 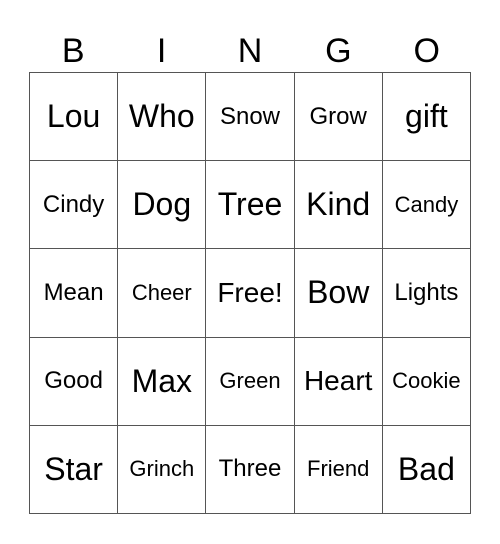 I want to click on bingo-cell: Kind, so click(x=338, y=205).